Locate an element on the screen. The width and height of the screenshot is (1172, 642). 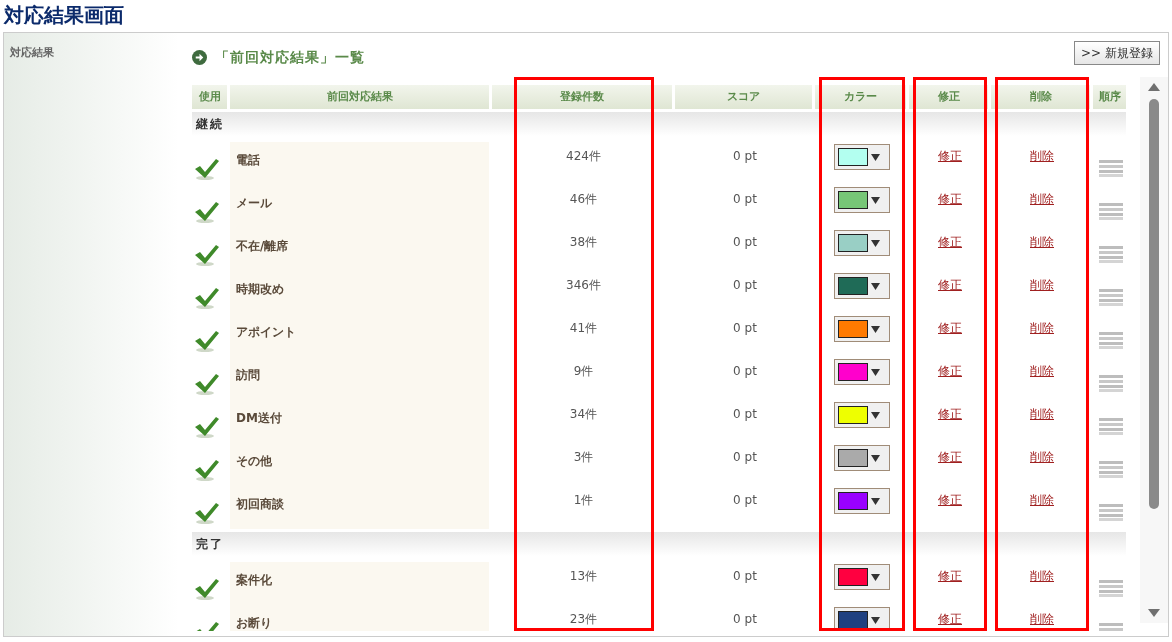
arrow-circle-icon is located at coordinates (199, 57).